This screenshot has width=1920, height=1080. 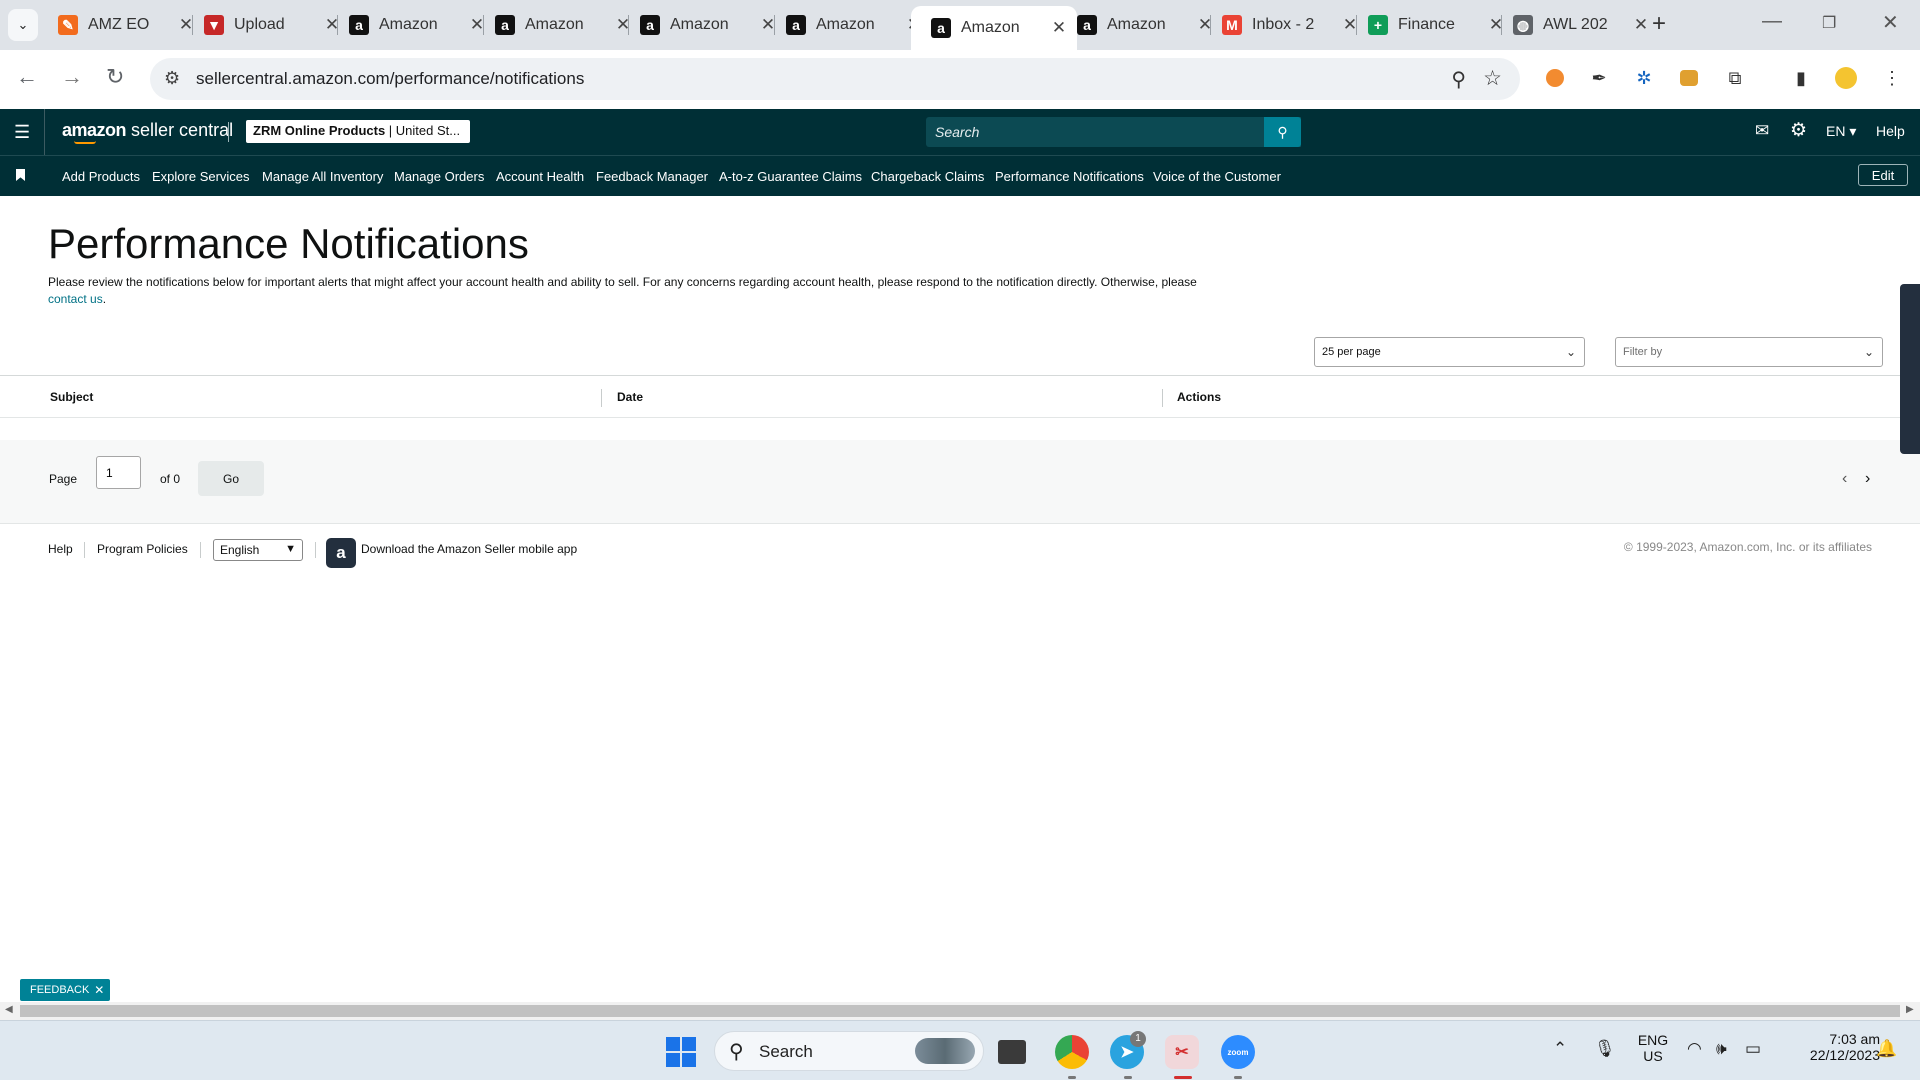 I want to click on language-switcher: EN ▾, so click(x=1841, y=131).